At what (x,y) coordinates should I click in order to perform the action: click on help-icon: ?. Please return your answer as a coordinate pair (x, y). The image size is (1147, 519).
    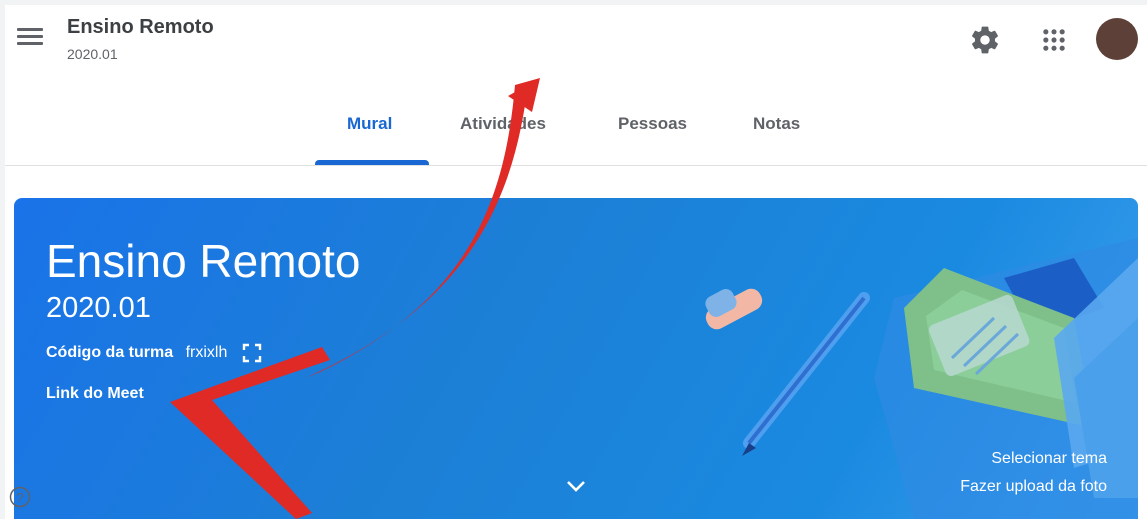
    Looking at the image, I should click on (20, 497).